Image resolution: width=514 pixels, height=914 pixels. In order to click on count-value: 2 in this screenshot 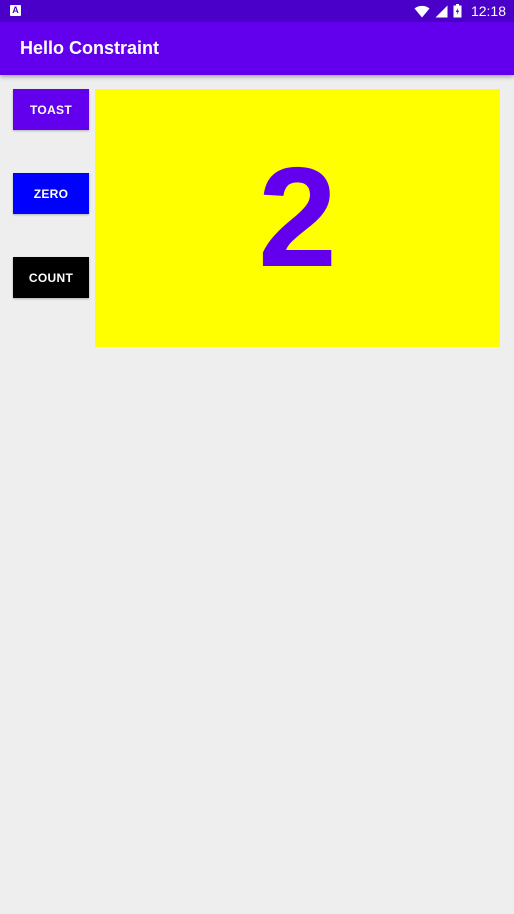, I will do `click(297, 217)`.